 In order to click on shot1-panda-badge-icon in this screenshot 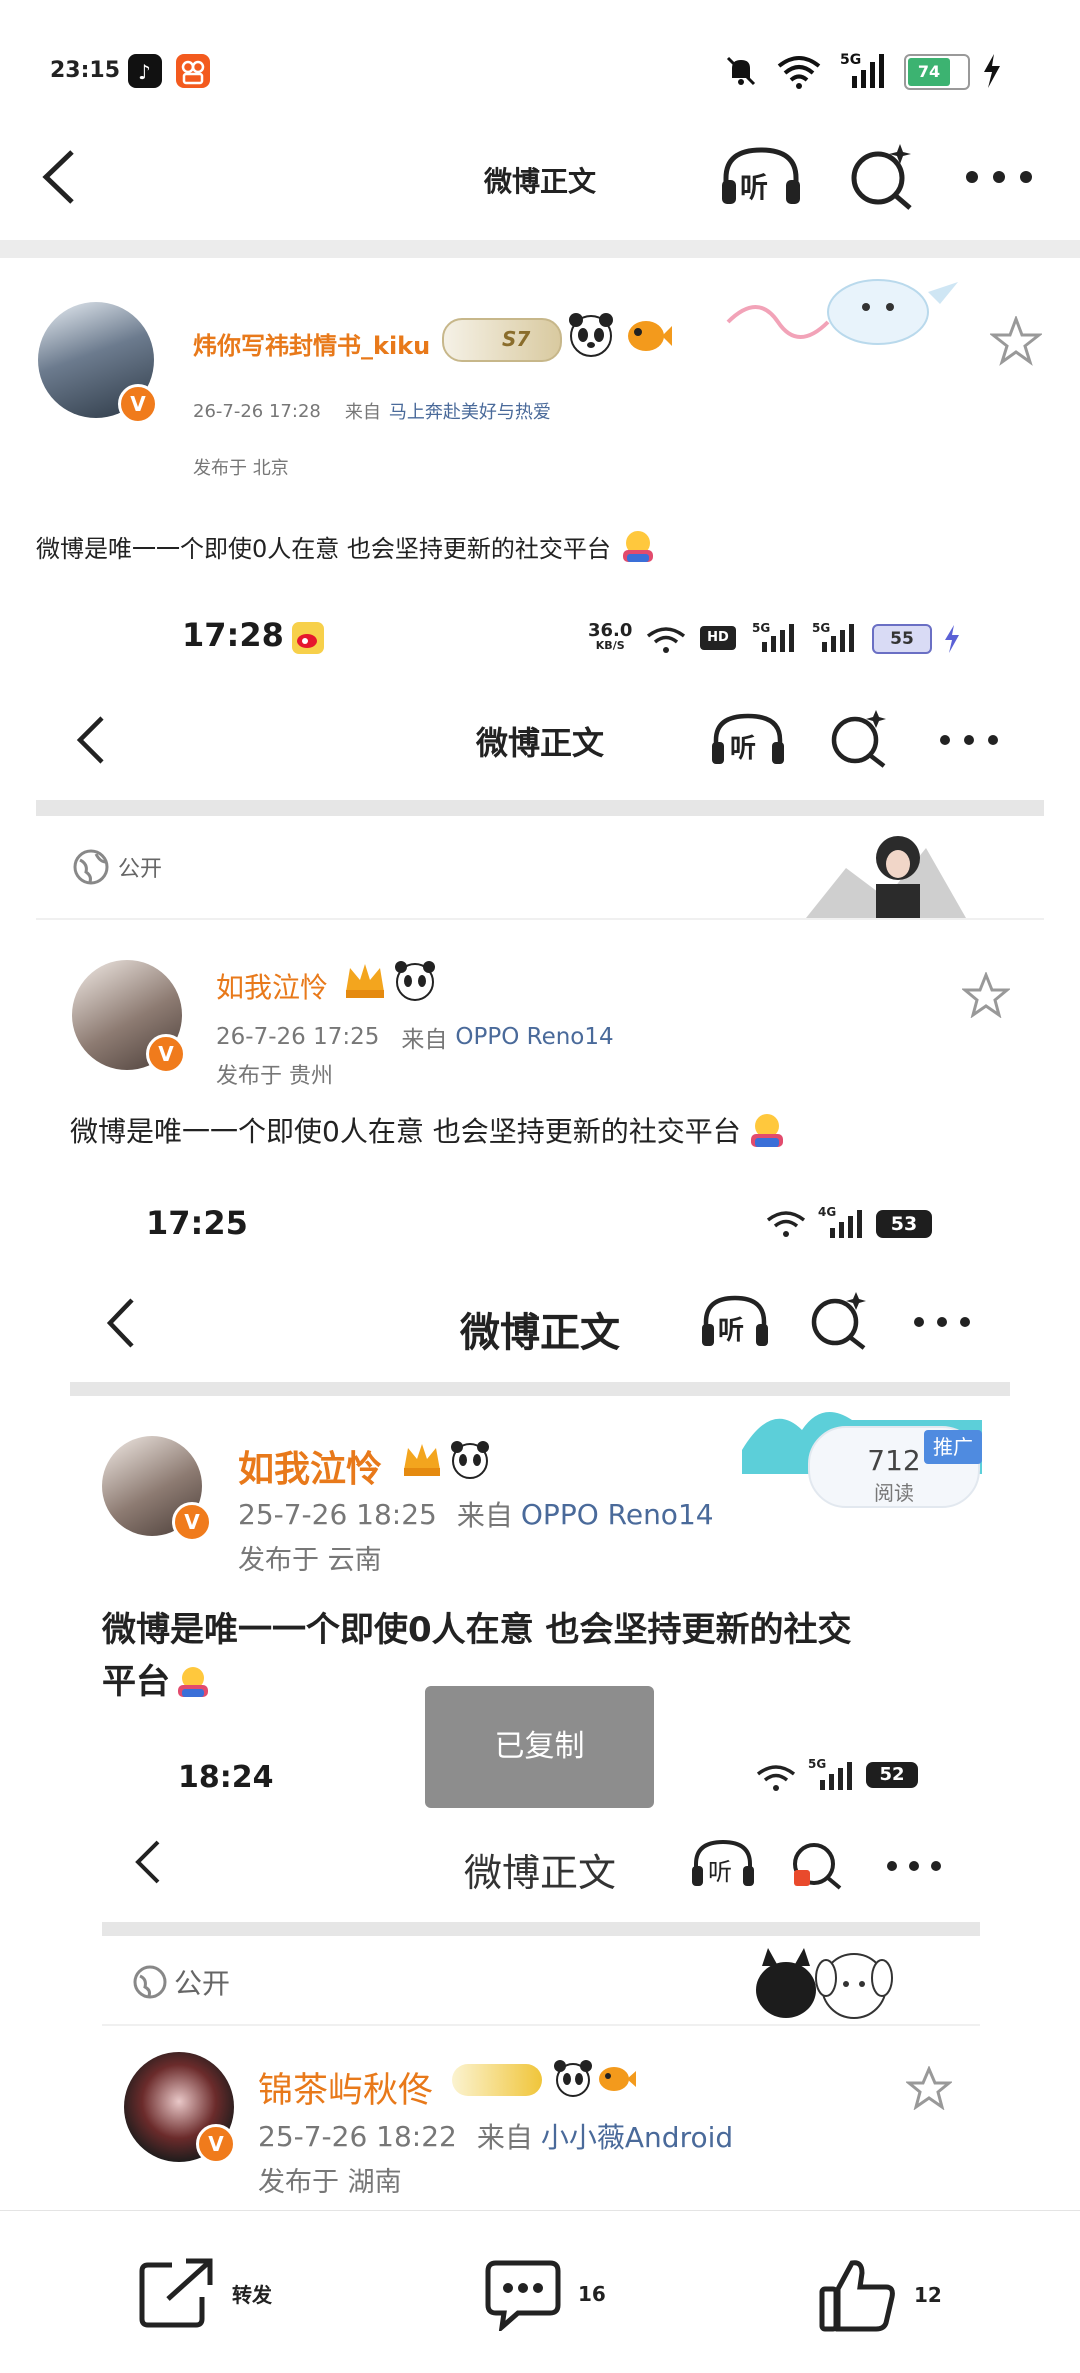, I will do `click(415, 980)`.